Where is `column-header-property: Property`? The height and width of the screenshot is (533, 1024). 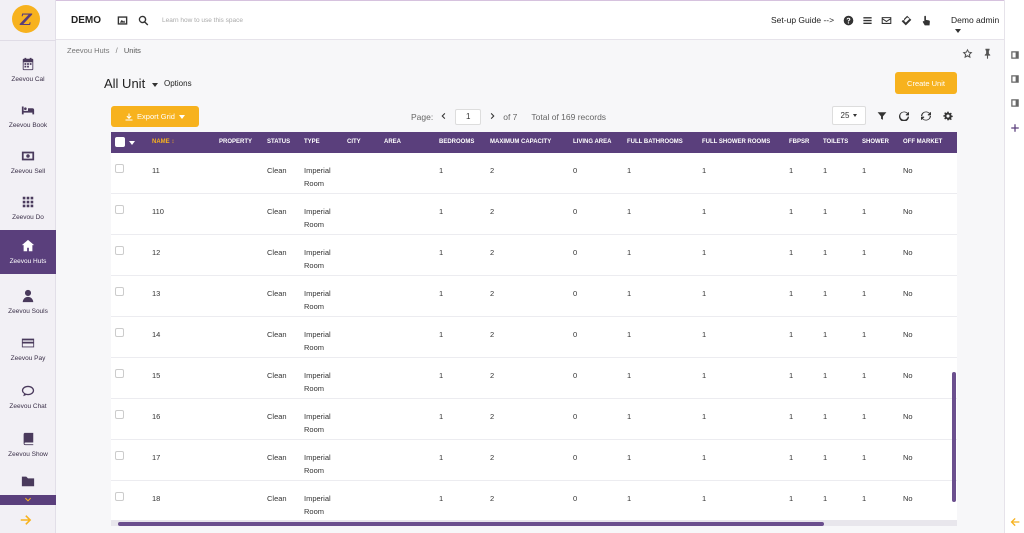
column-header-property: Property is located at coordinates (235, 142).